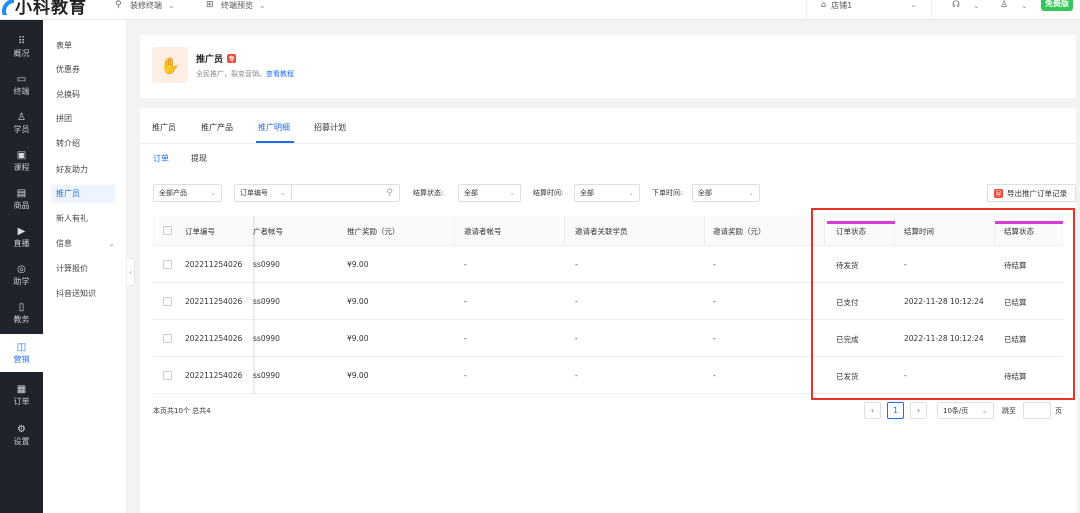  I want to click on product-select: 全部产品 ⌄, so click(187, 193).